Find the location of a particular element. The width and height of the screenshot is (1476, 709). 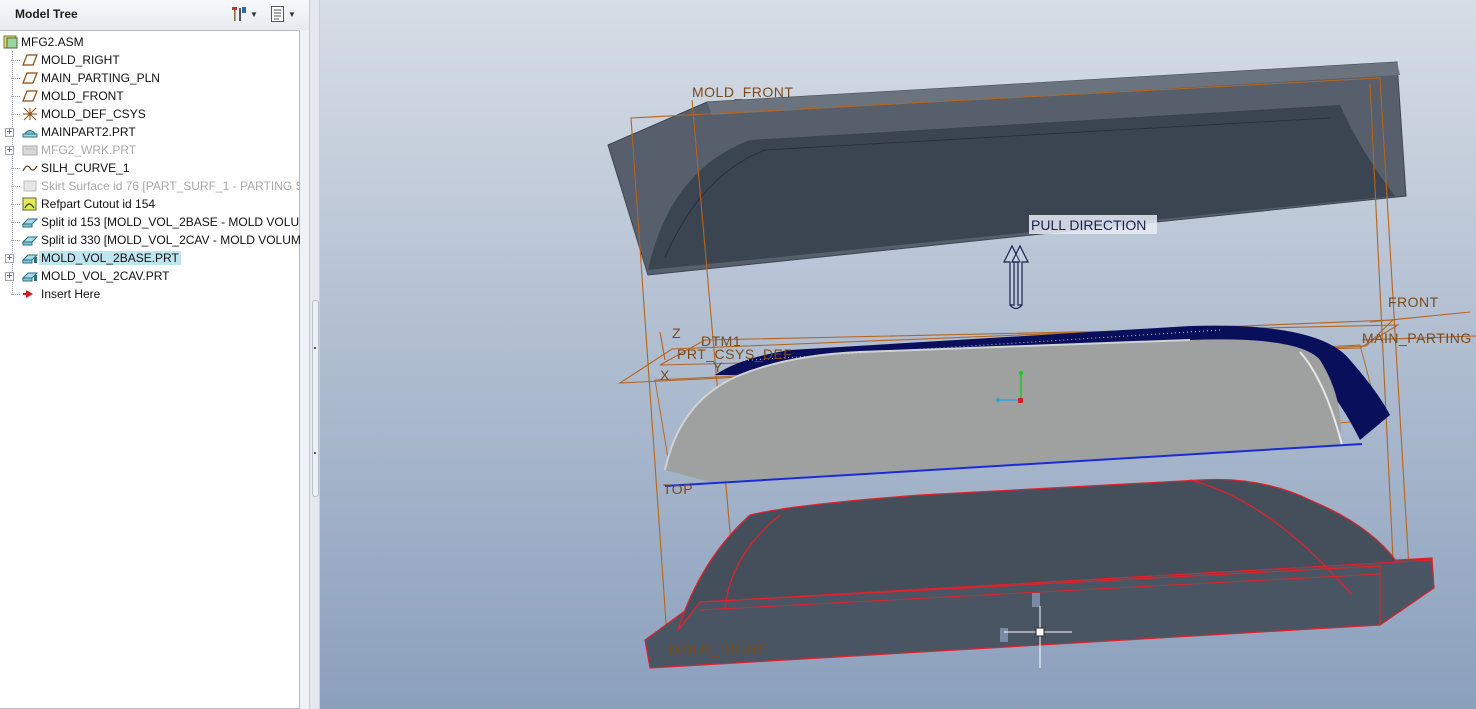

part-icon is located at coordinates (30, 134).